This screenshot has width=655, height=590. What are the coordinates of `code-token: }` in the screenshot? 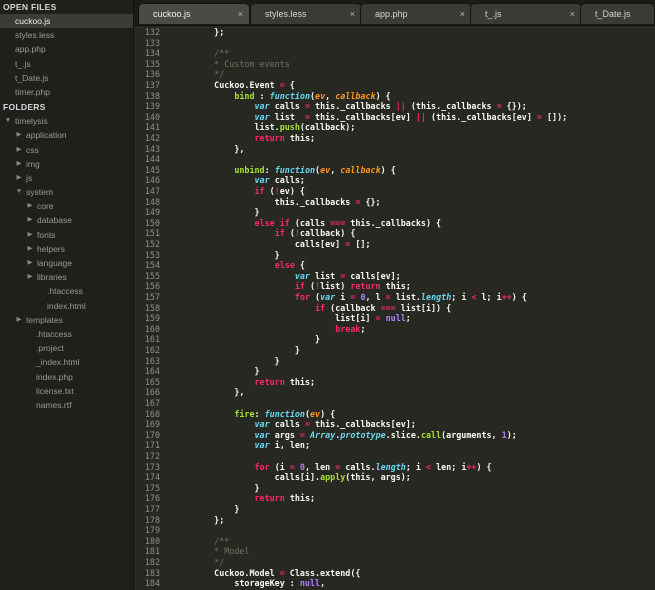 It's located at (247, 350).